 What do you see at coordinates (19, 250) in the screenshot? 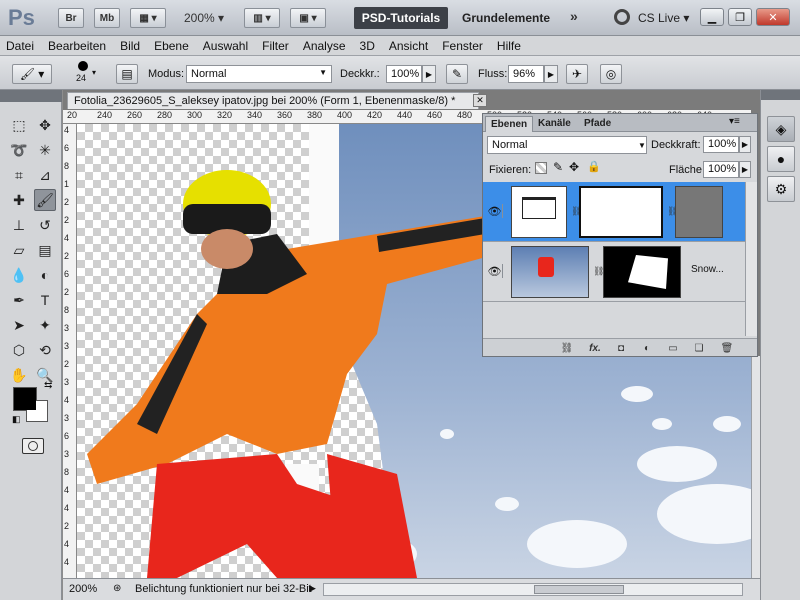
I see `eraser-tool-icon: ▱` at bounding box center [19, 250].